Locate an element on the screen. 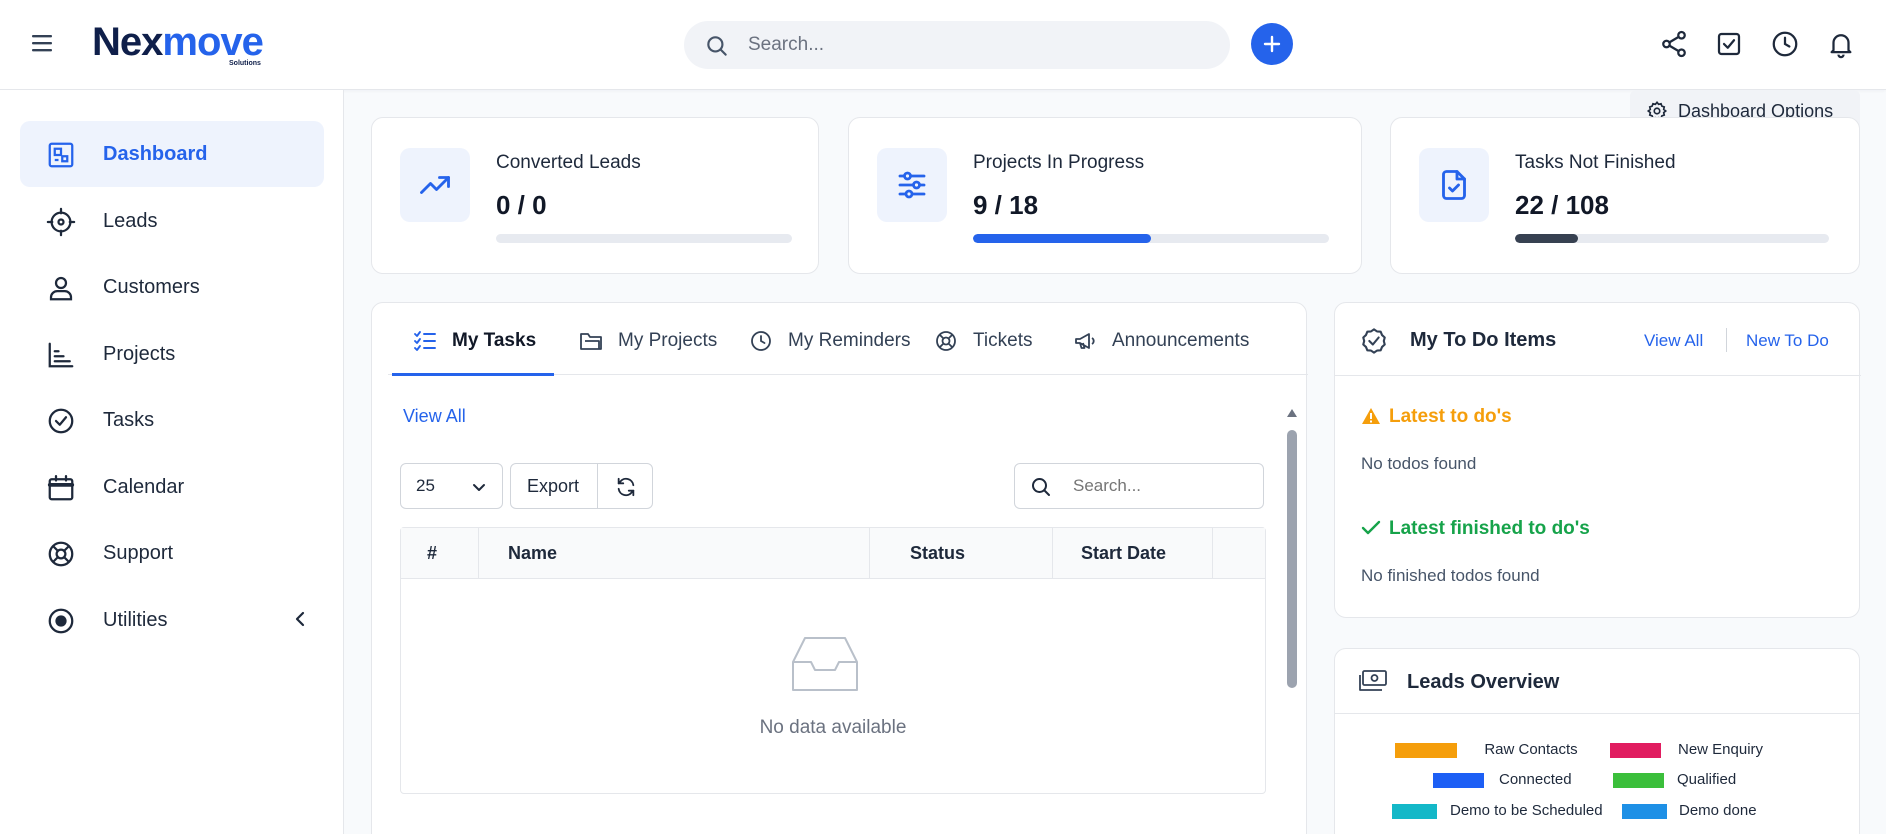  legend-label: Raw Contacts is located at coordinates (1531, 749).